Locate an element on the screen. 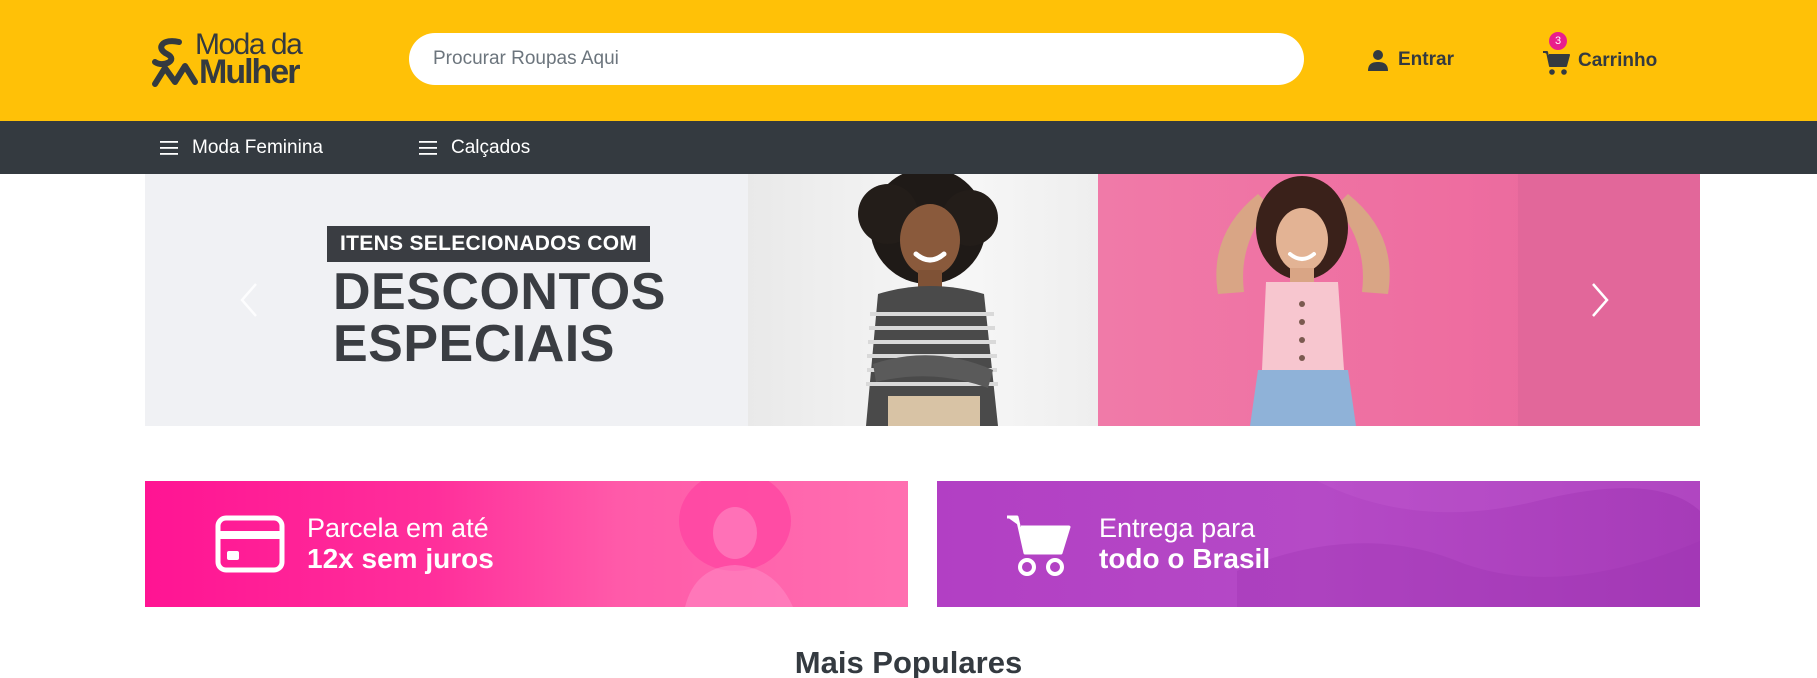 Image resolution: width=1817 pixels, height=678 pixels. user-icon is located at coordinates (1378, 60).